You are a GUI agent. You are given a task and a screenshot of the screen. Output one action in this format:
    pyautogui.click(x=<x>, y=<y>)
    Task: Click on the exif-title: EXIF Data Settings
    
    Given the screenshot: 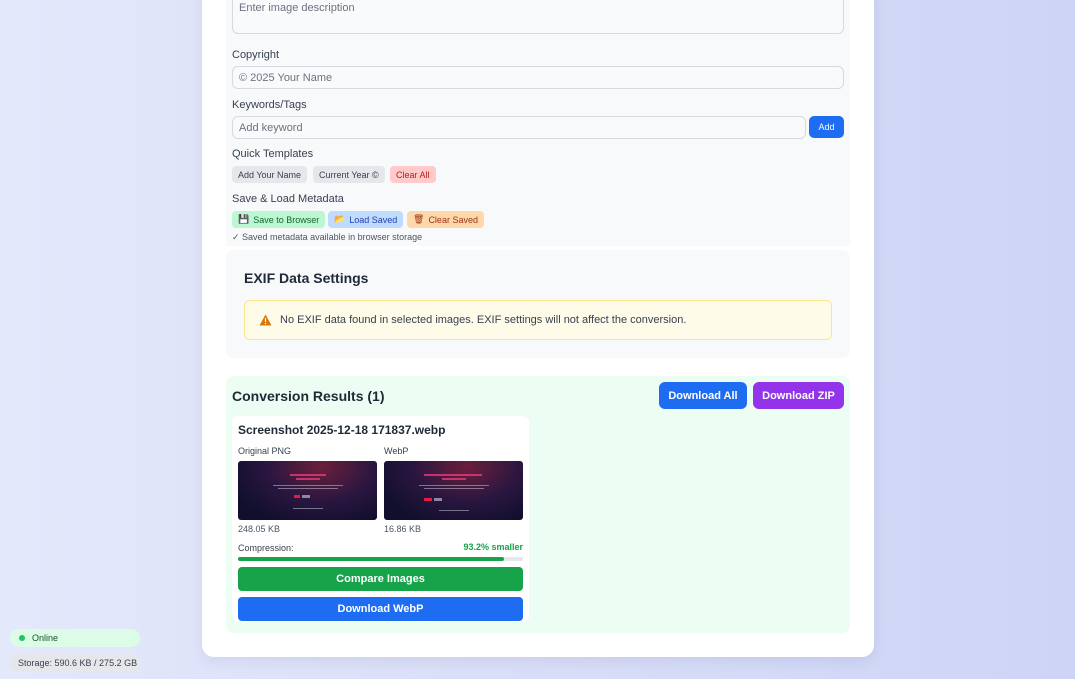 What is the action you would take?
    pyautogui.click(x=306, y=278)
    